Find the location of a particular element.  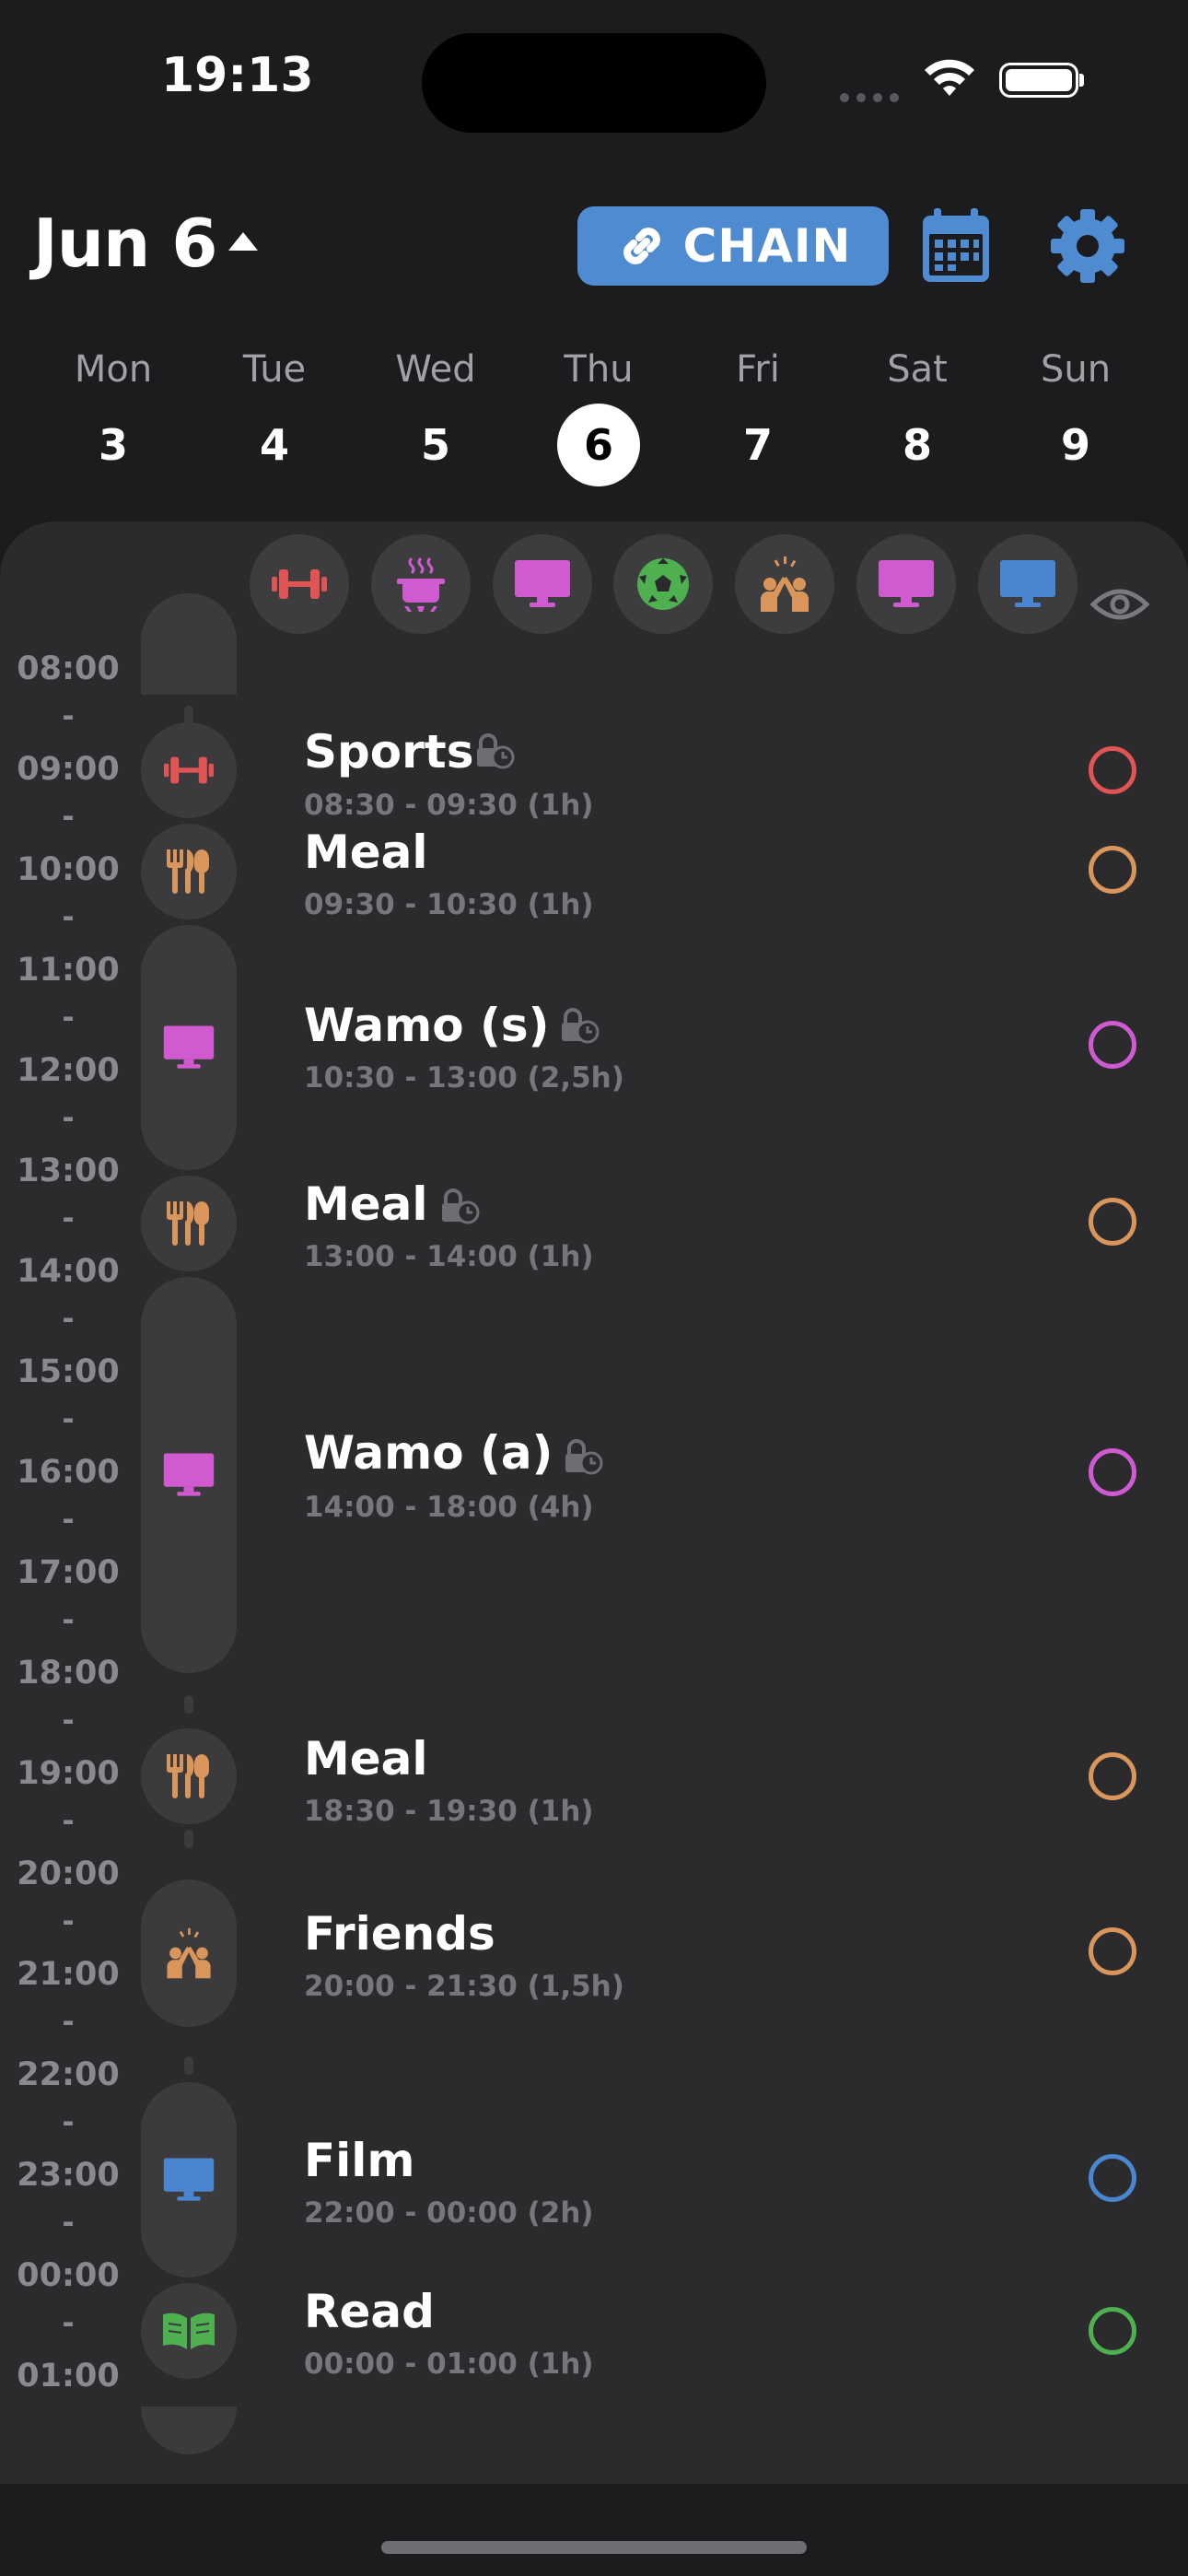

status-time: 19:13 is located at coordinates (237, 75).